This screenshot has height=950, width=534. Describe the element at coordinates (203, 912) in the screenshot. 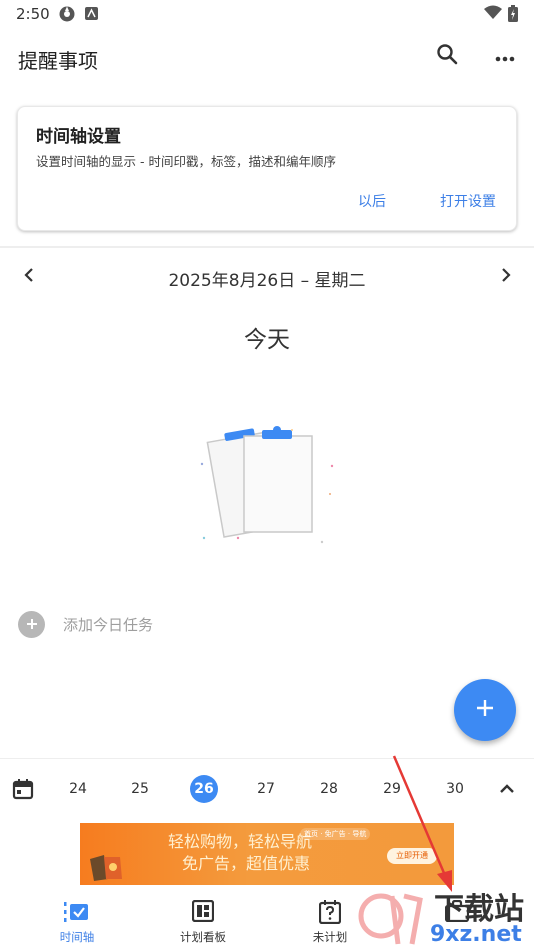

I see `board-icon` at that location.